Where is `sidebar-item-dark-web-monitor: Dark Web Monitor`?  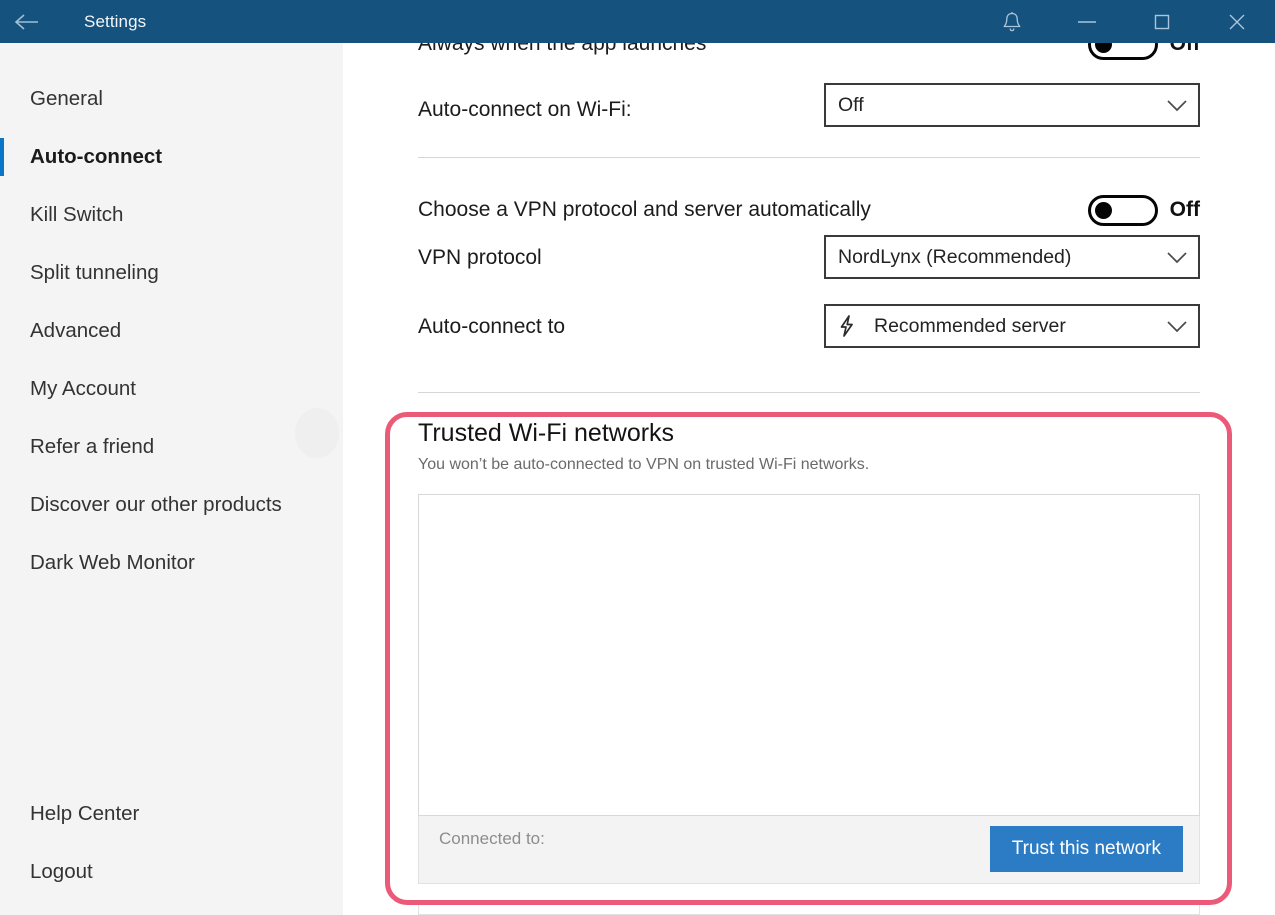 sidebar-item-dark-web-monitor: Dark Web Monitor is located at coordinates (171, 563).